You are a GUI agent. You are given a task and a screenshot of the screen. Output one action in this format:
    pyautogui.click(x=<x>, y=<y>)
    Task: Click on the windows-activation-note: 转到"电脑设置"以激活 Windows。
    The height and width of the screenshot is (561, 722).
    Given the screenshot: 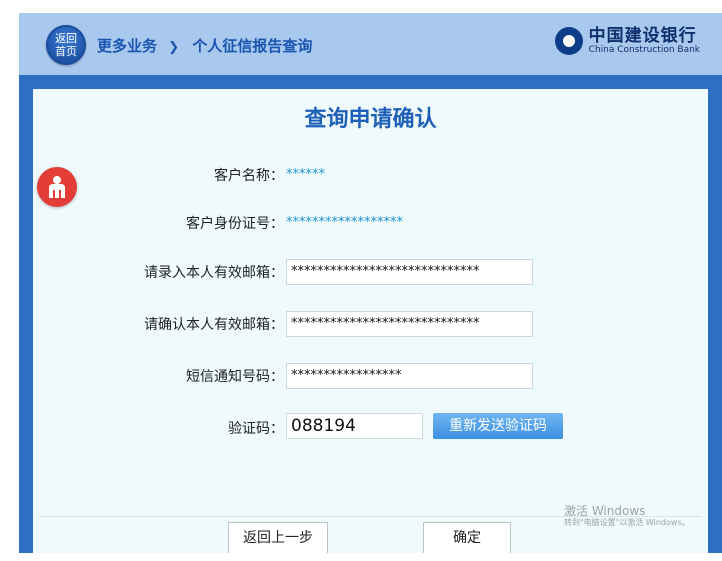 What is the action you would take?
    pyautogui.click(x=627, y=522)
    